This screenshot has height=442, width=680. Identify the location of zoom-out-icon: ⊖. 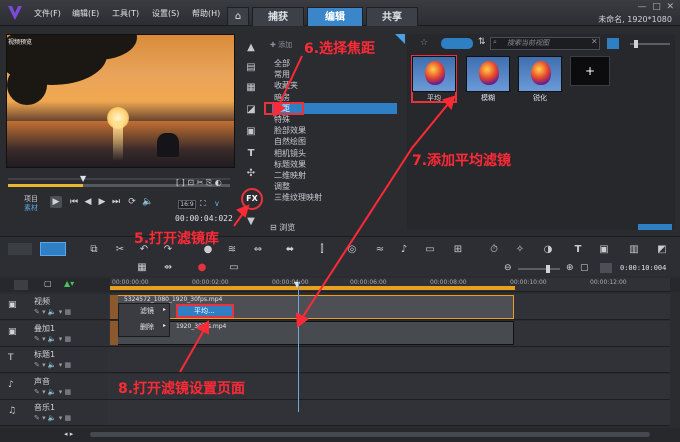
(508, 268).